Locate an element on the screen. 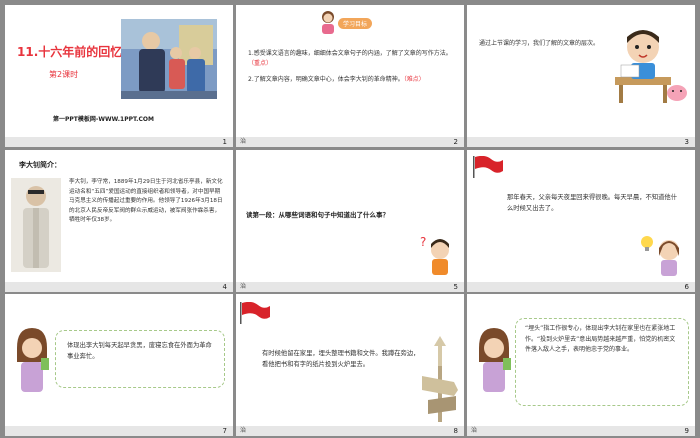 This screenshot has width=700, height=438. boy-with-book-icon is located at coordinates (651, 66).